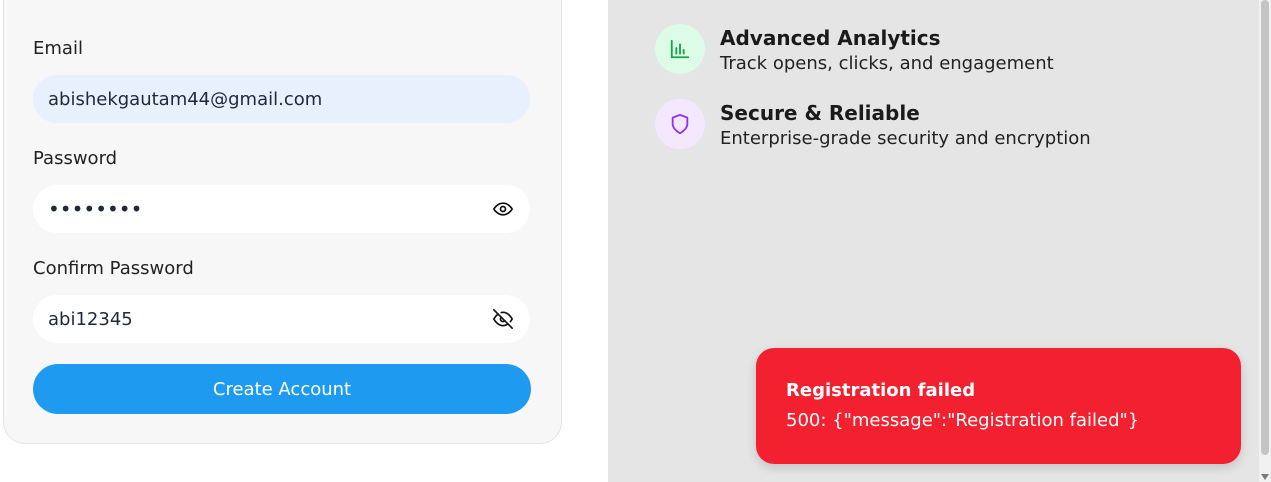 The width and height of the screenshot is (1271, 482). What do you see at coordinates (113, 268) in the screenshot?
I see `confirm-password-label: Confirm Password` at bounding box center [113, 268].